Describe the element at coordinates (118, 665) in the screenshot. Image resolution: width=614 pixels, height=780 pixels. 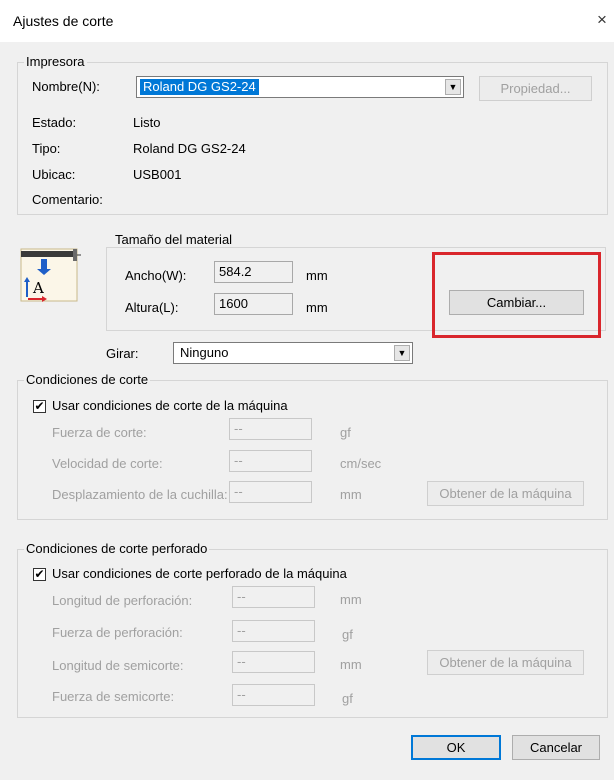
I see `half-length-label: Longitud de semicorte:` at that location.